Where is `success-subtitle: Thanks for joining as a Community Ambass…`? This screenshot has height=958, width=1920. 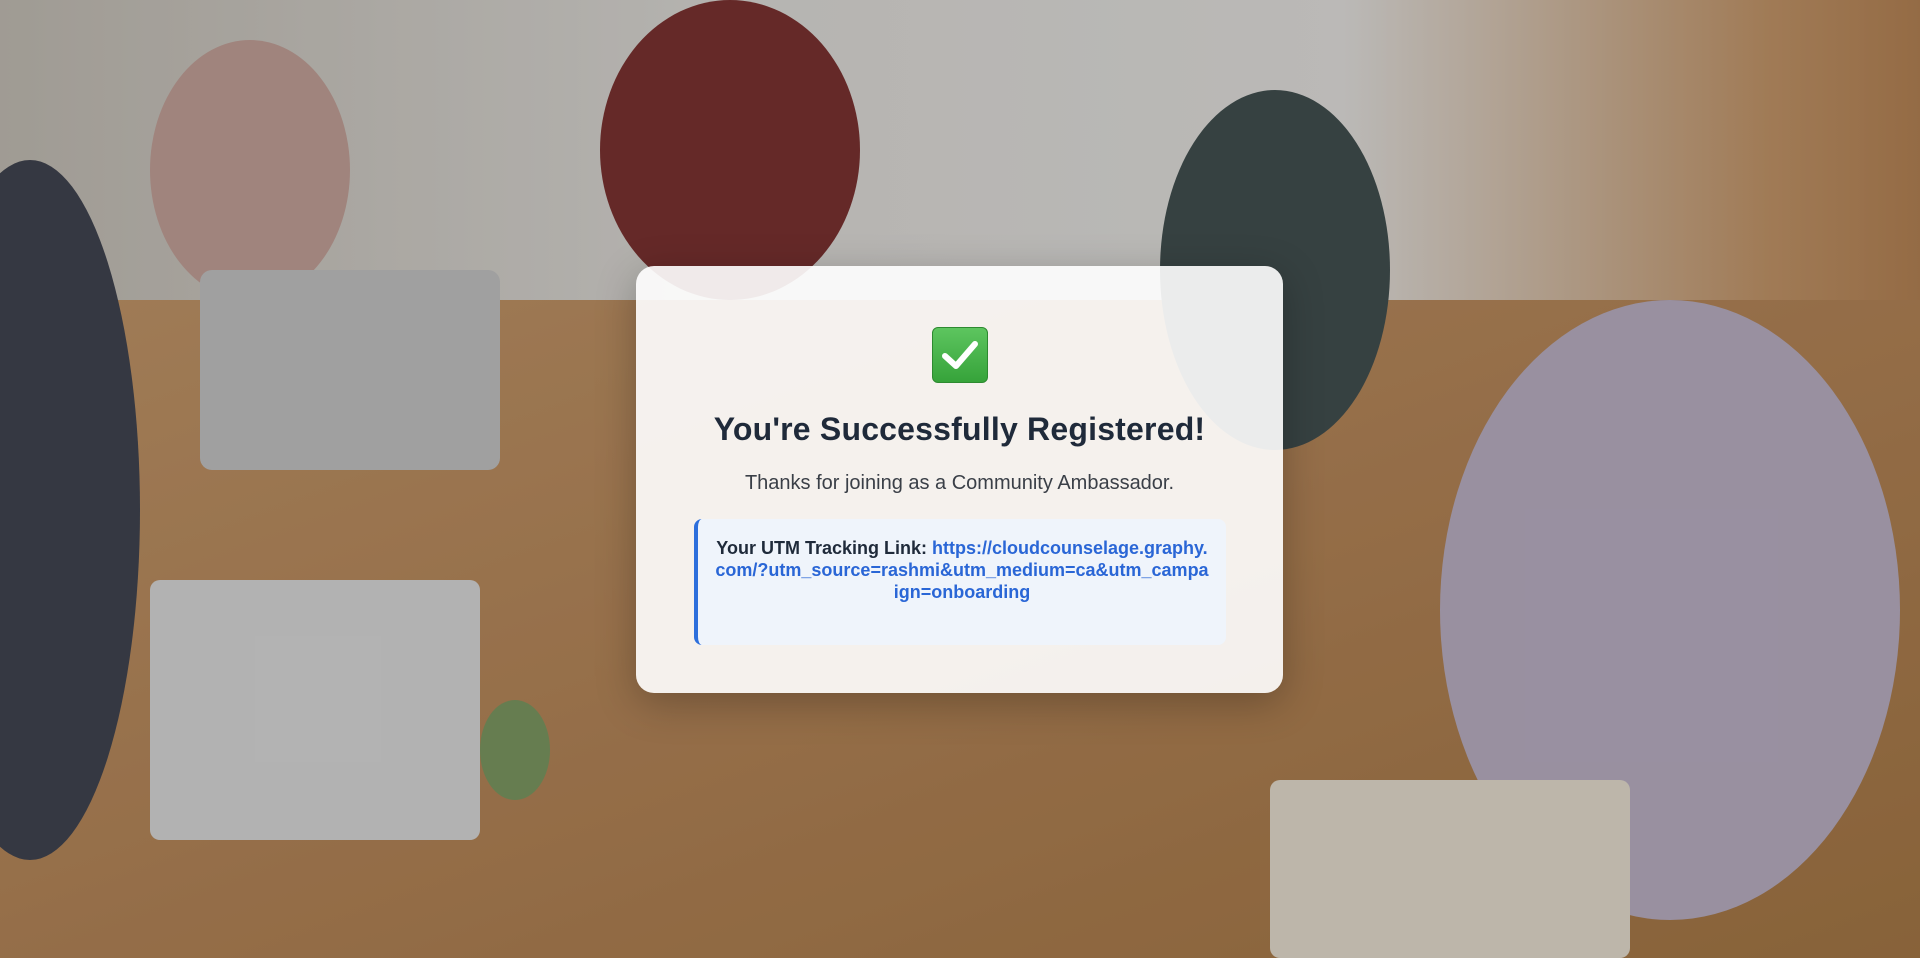
success-subtitle: Thanks for joining as a Community Ambass… is located at coordinates (959, 483).